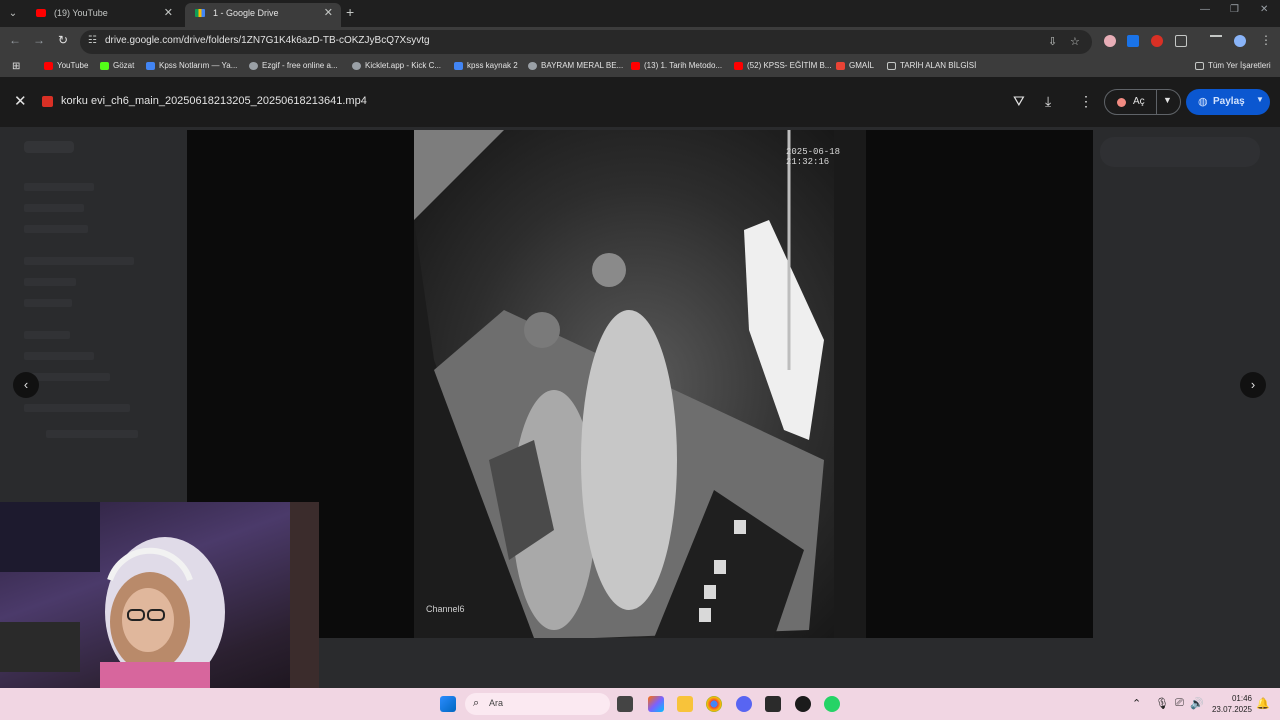 The width and height of the screenshot is (1280, 720). What do you see at coordinates (1233, 65) in the screenshot?
I see `all-bookmarks-folder: Tüm Yer İşaretleri` at bounding box center [1233, 65].